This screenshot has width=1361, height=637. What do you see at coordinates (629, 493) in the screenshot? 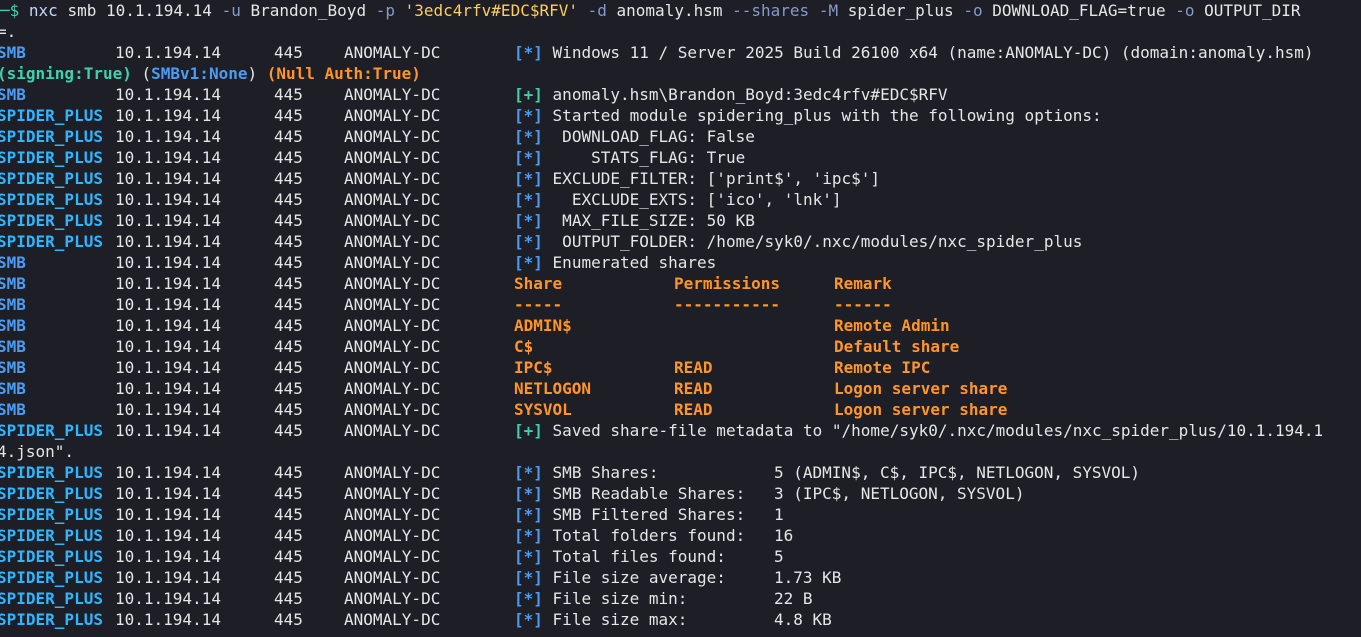
I see `message: [*] SMB Readable Shares:` at bounding box center [629, 493].